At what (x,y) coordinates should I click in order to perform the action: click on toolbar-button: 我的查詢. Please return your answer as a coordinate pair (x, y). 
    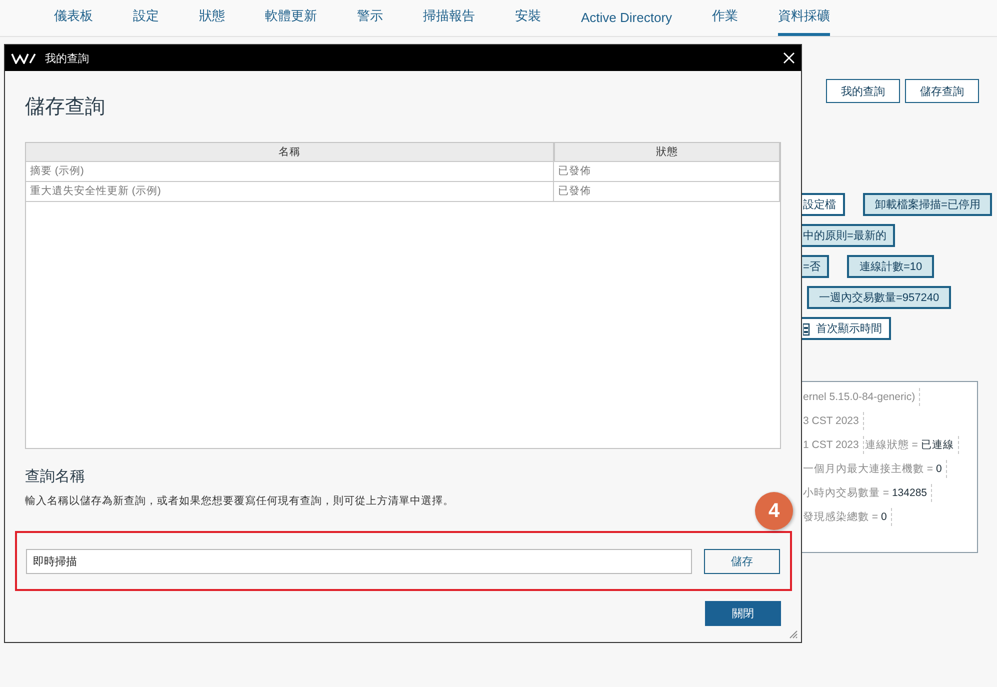
    Looking at the image, I should click on (863, 91).